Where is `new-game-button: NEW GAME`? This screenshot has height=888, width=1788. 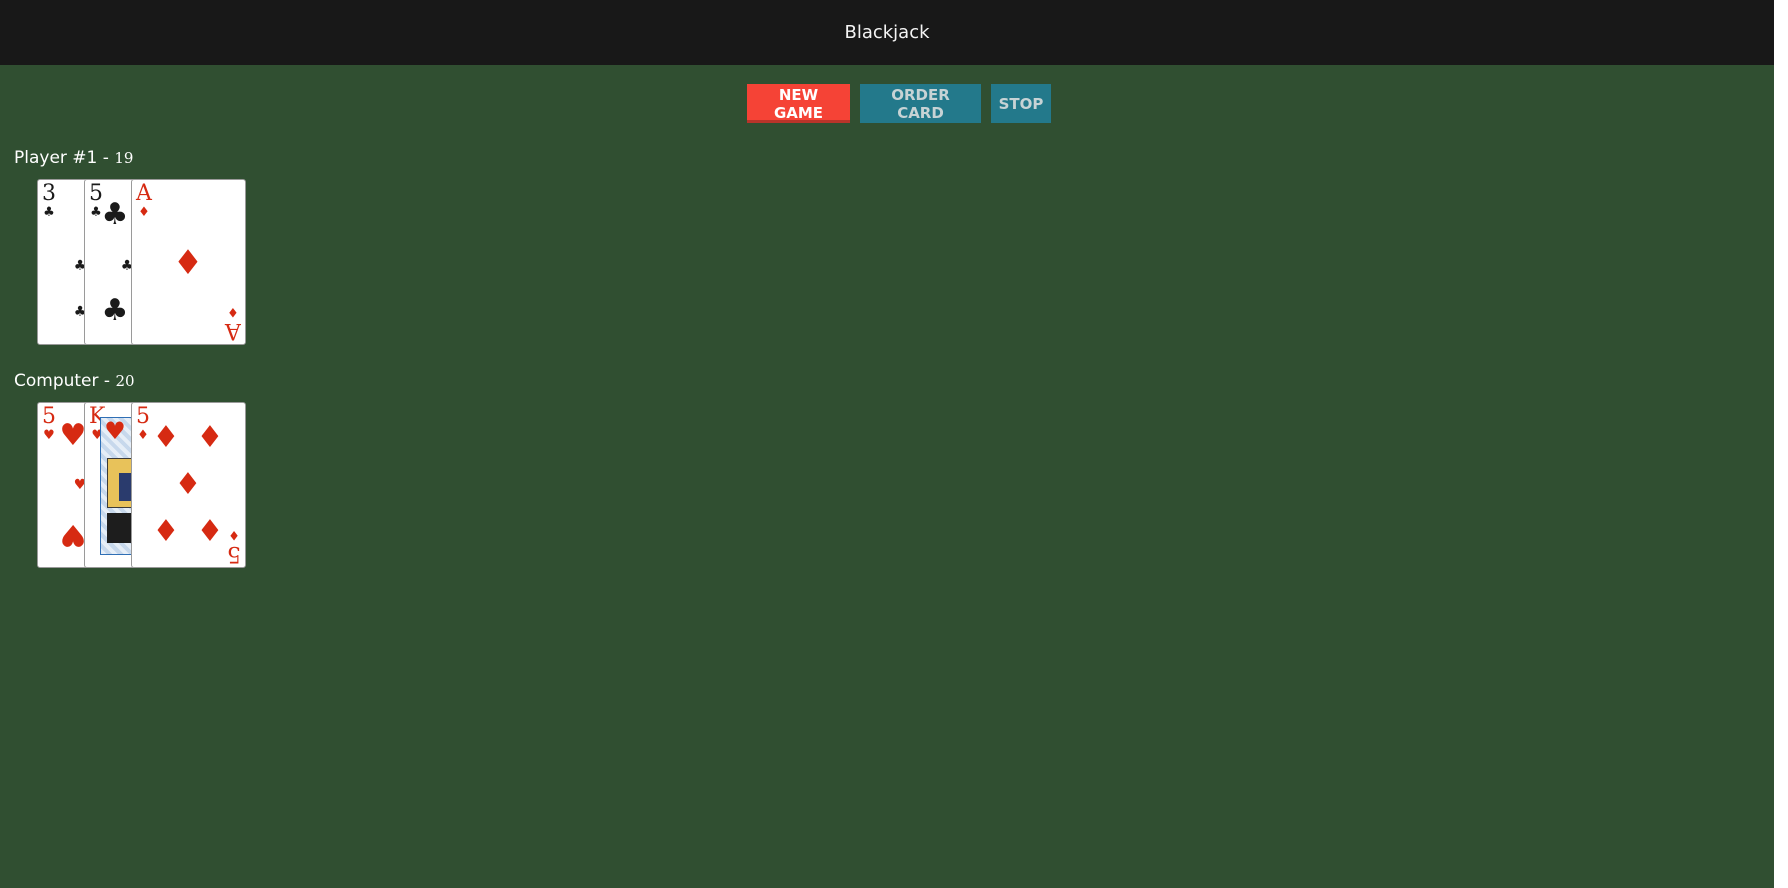 new-game-button: NEW GAME is located at coordinates (798, 103).